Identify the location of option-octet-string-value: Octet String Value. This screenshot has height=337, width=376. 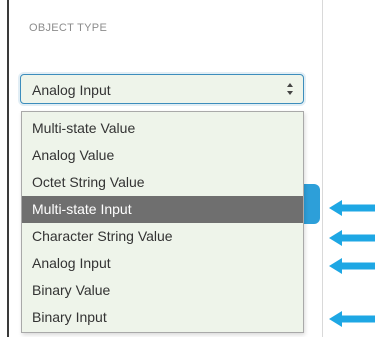
(162, 182).